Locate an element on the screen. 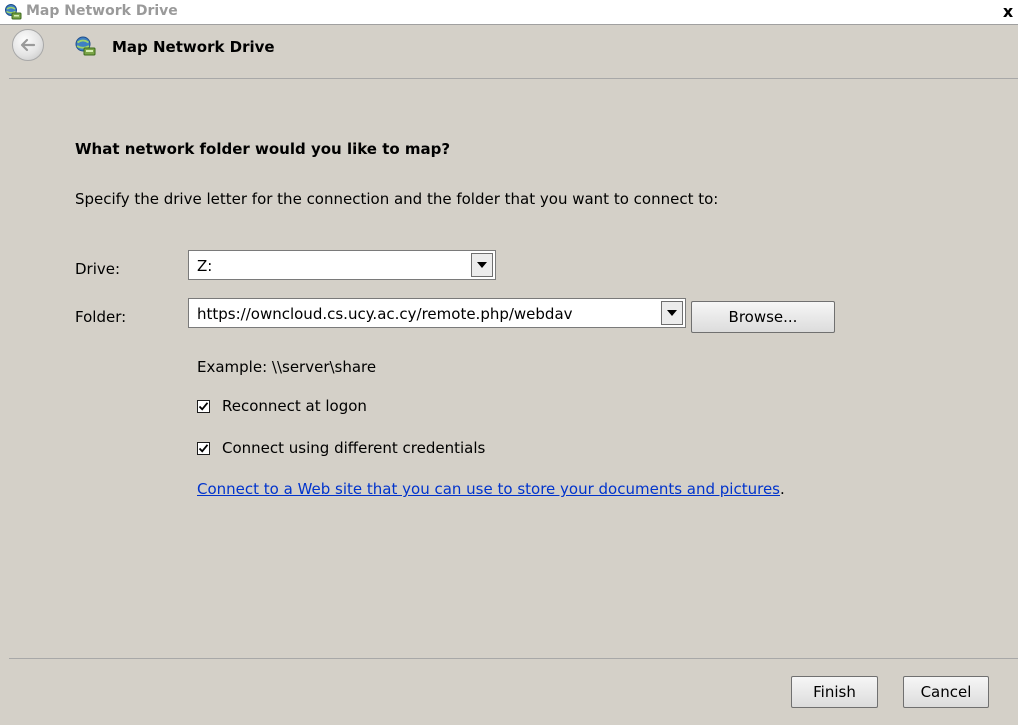 The height and width of the screenshot is (725, 1018). folder-label: Folder: is located at coordinates (101, 317).